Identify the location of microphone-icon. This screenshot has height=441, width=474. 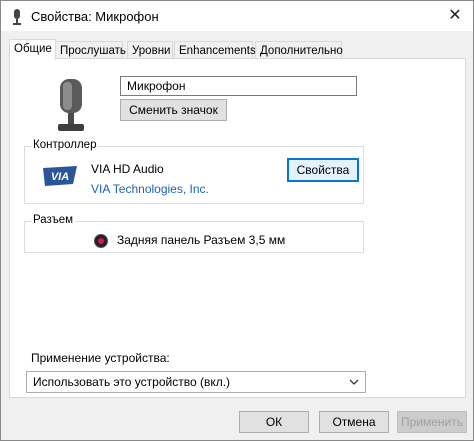
(17, 17).